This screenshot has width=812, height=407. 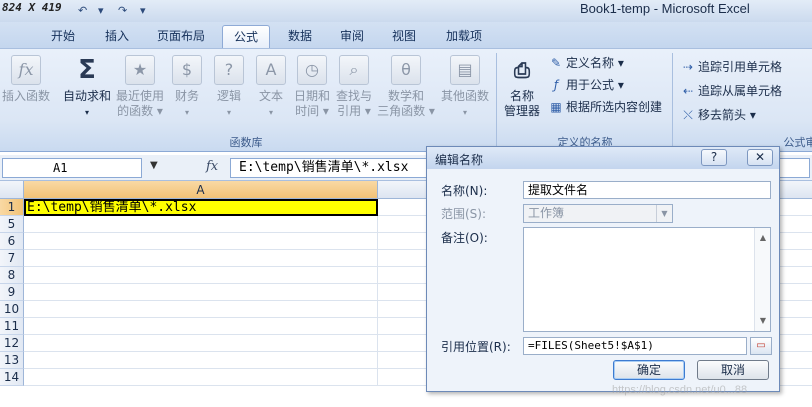 I want to click on scope-label: 范围(S):, so click(x=464, y=214).